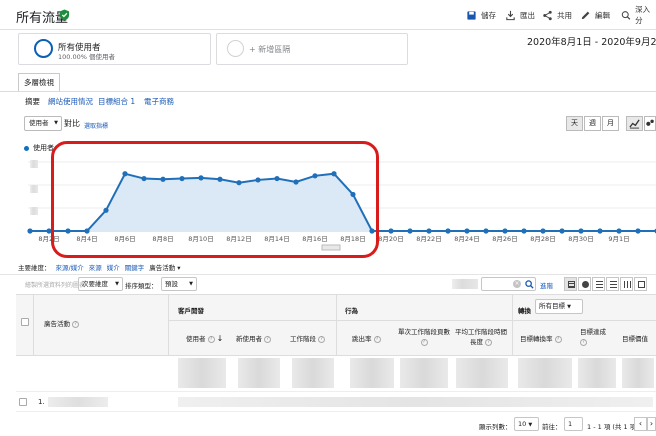  I want to click on period-day-button: 天, so click(574, 123).